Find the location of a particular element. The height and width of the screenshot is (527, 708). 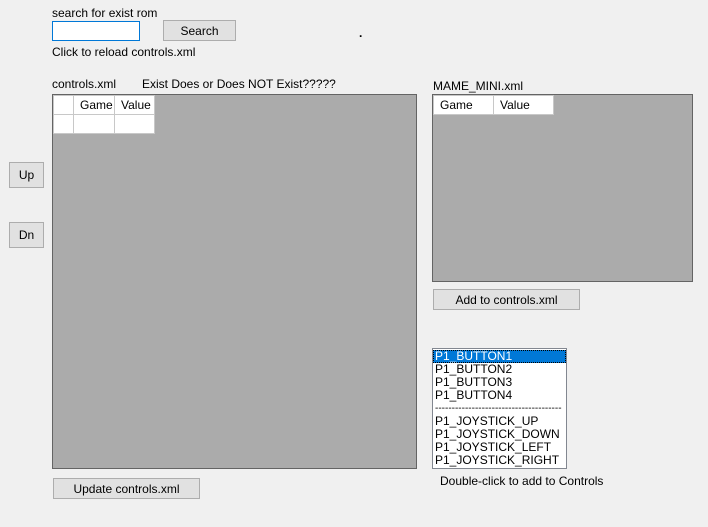

mame-grid-column-value: Value is located at coordinates (523, 105).